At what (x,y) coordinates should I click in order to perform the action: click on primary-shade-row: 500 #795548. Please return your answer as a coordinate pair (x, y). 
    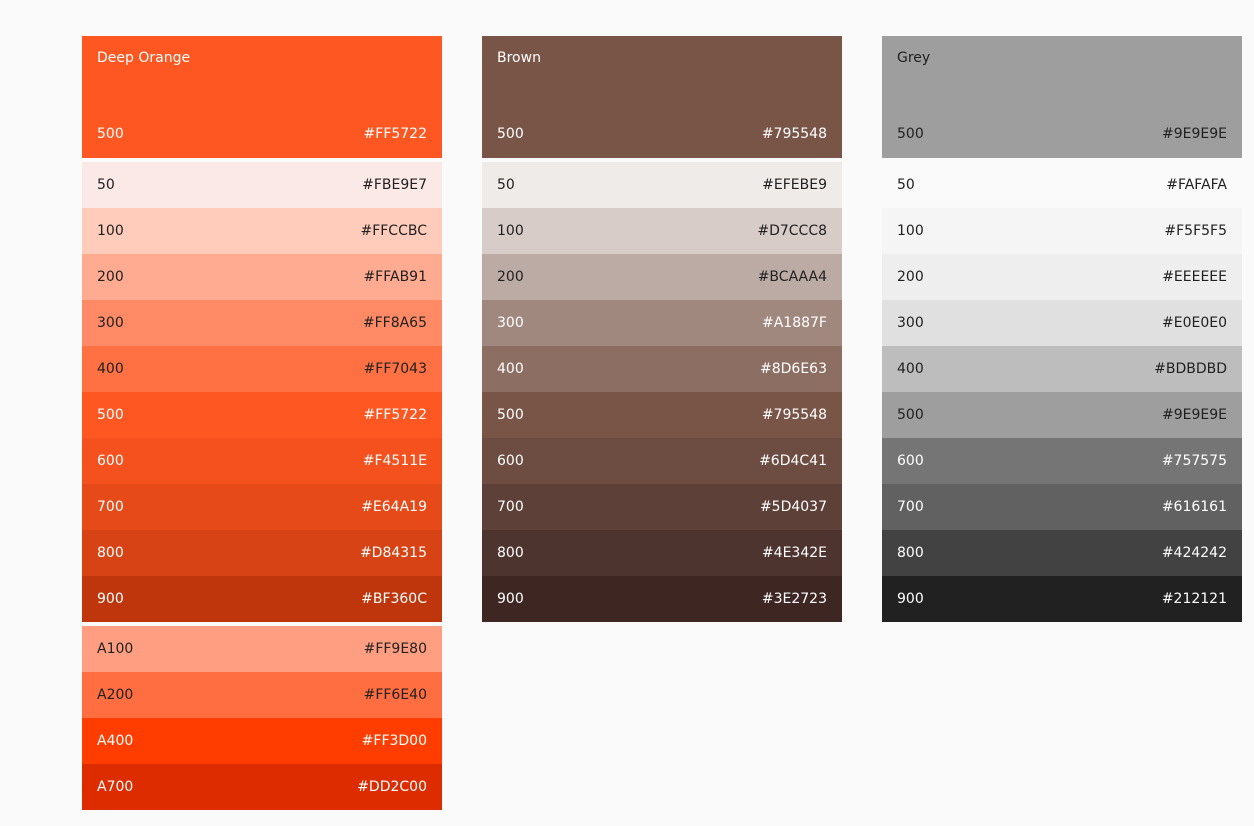
    Looking at the image, I should click on (662, 134).